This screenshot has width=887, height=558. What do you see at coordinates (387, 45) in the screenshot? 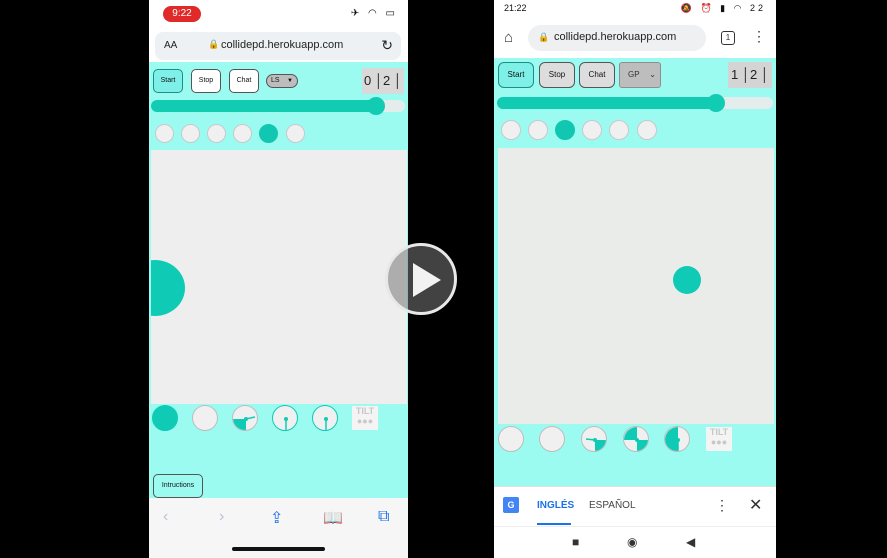
I see `reload-icon: ↻` at bounding box center [387, 45].